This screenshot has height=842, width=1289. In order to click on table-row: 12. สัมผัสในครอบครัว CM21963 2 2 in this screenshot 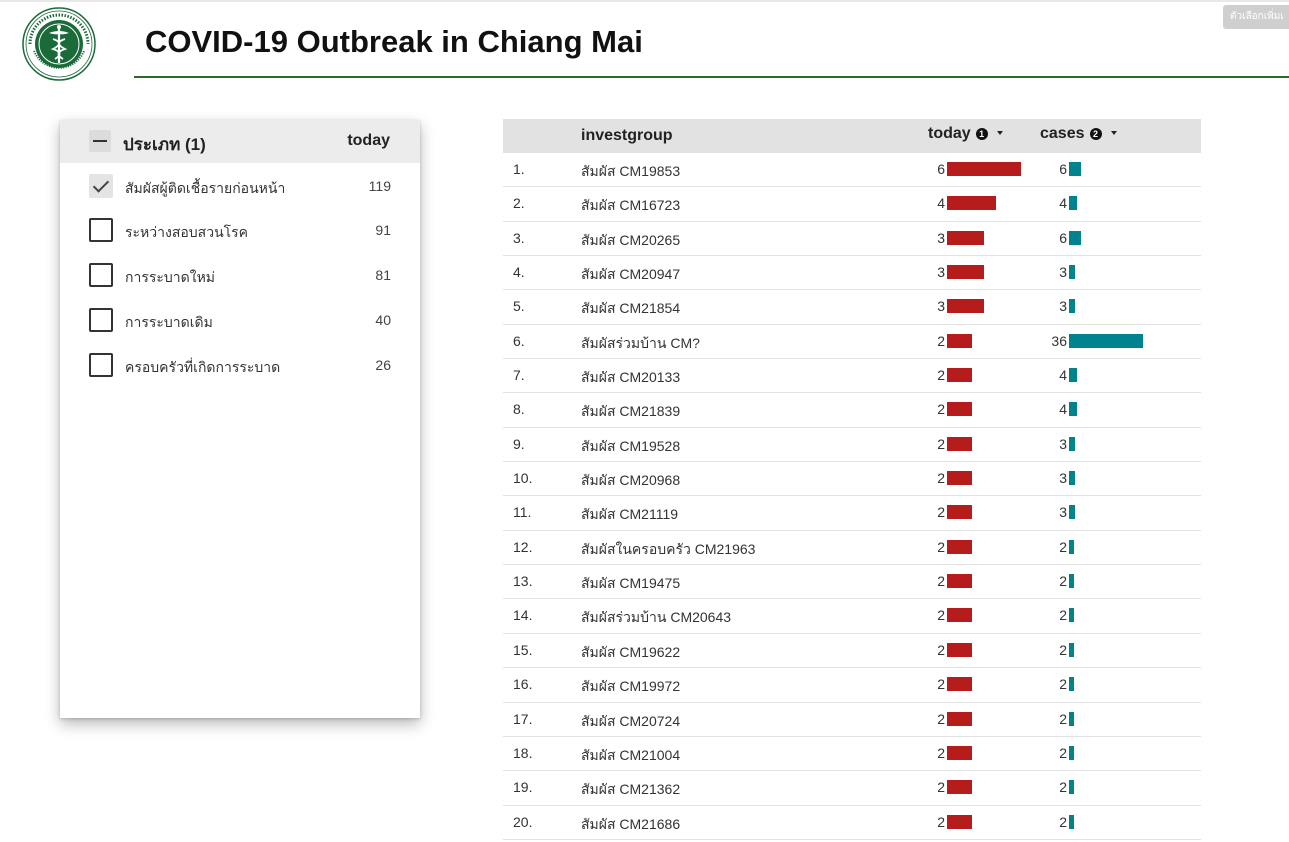, I will do `click(852, 548)`.